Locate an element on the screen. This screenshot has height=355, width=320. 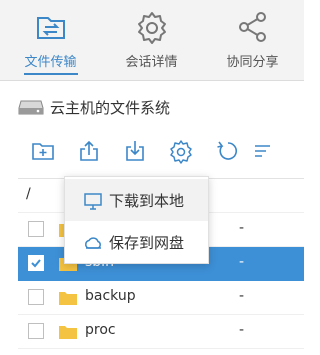
menu-item-save-to-cloud: 保存到网盘 is located at coordinates (136, 242).